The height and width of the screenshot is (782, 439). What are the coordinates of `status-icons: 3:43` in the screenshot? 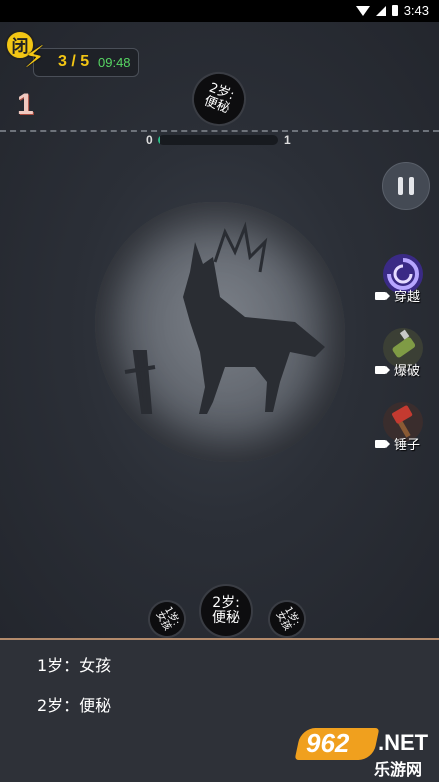 It's located at (392, 10).